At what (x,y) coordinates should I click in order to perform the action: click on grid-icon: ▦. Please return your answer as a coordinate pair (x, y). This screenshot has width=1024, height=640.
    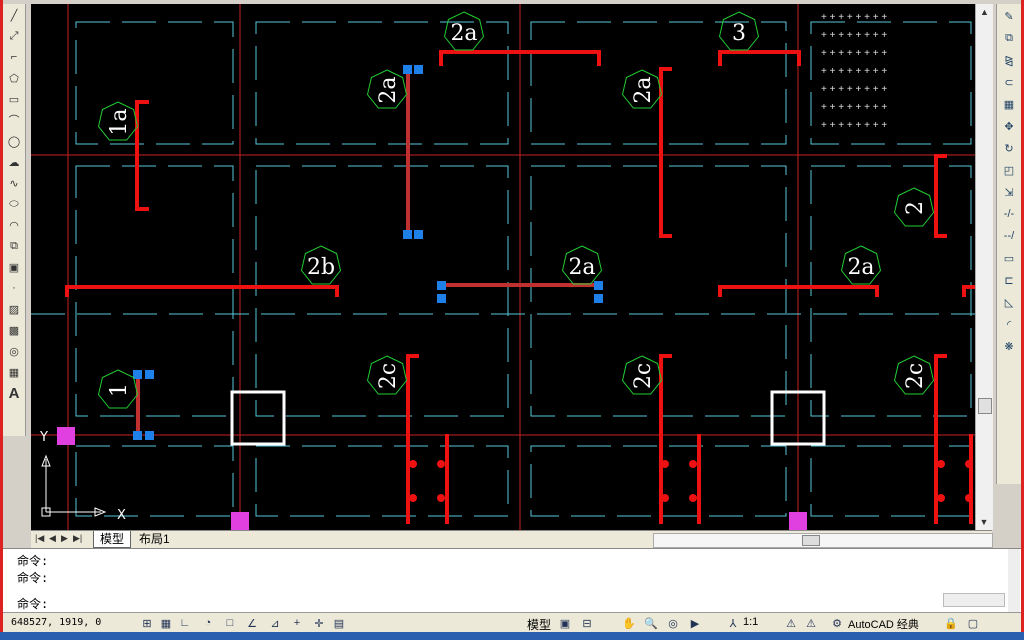
    Looking at the image, I should click on (166, 623).